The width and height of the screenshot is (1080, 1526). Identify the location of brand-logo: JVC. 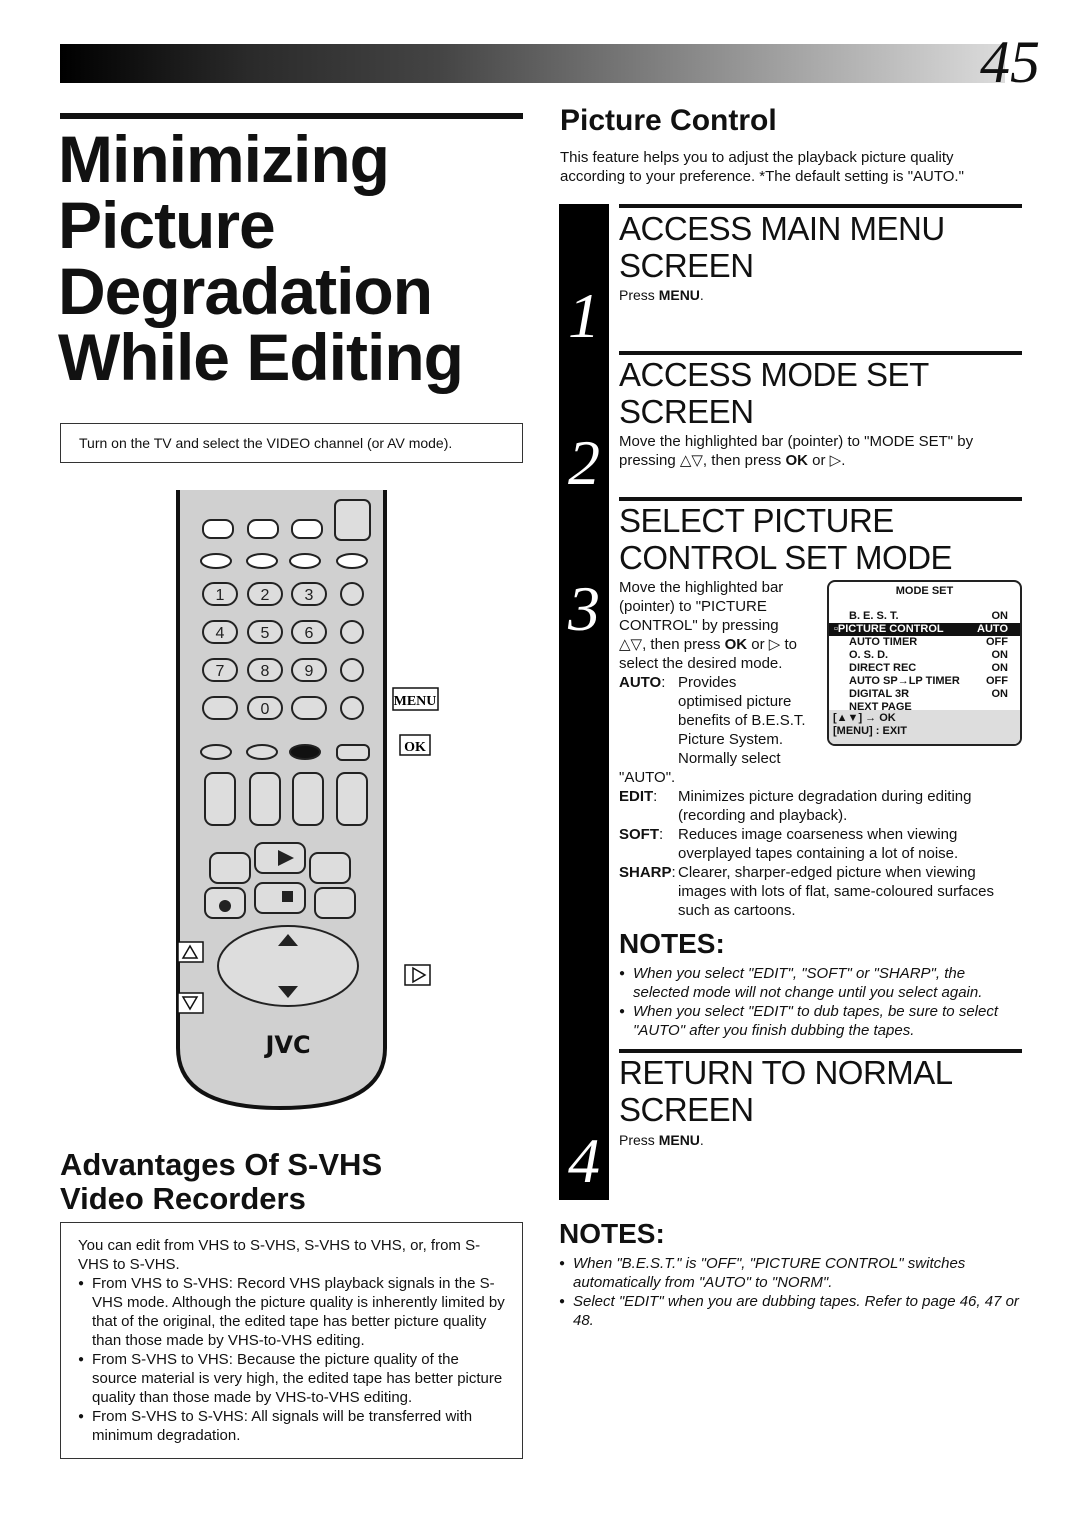
(286, 1045).